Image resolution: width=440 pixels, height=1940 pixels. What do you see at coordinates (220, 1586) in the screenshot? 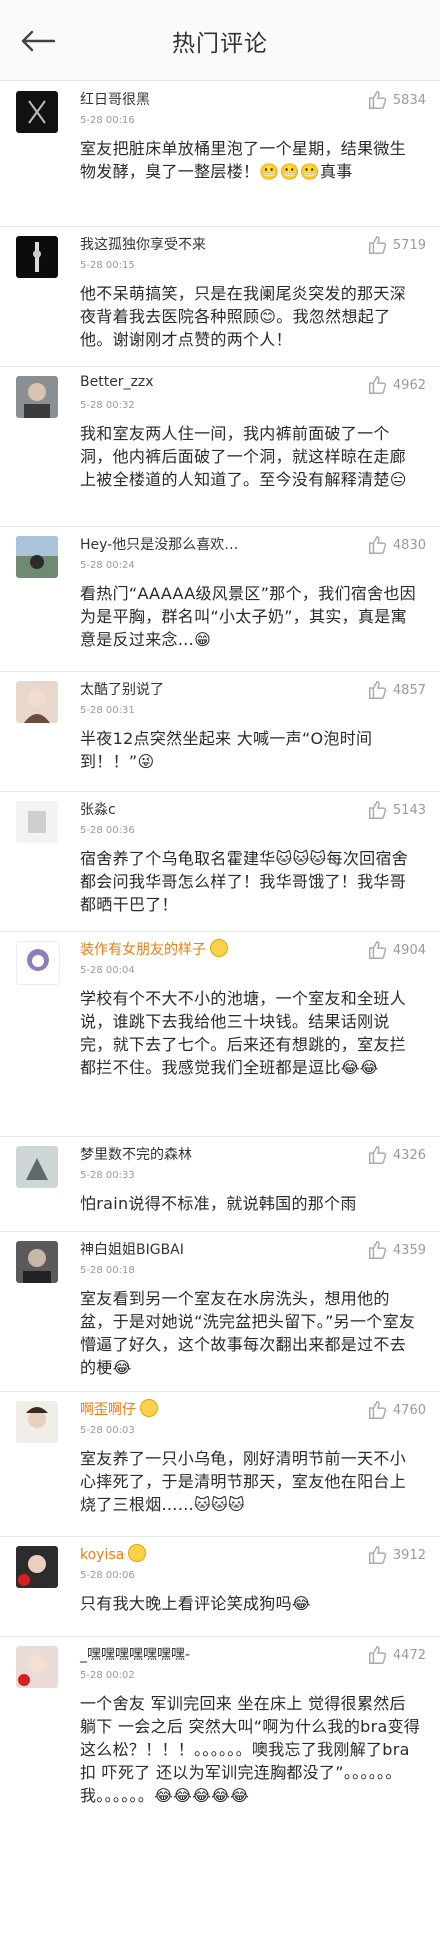
I see `comment-item: koyisa 5-28 00:06 3912 只有我大晚上看评论笑成狗吗😂` at bounding box center [220, 1586].